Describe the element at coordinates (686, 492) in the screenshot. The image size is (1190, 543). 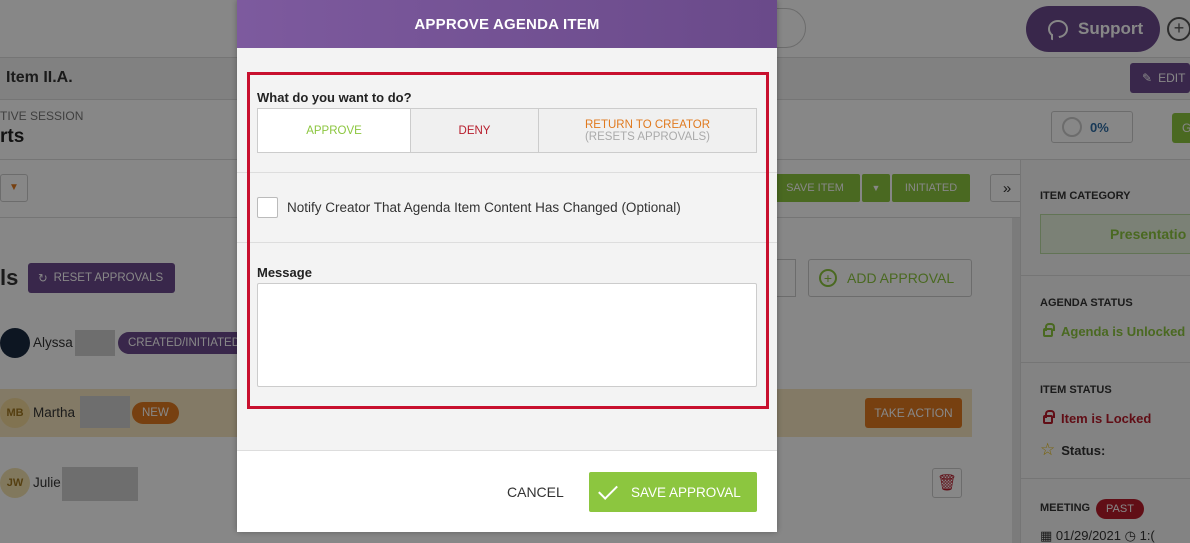
I see `save-approval-label: SAVE APPROVAL` at that location.